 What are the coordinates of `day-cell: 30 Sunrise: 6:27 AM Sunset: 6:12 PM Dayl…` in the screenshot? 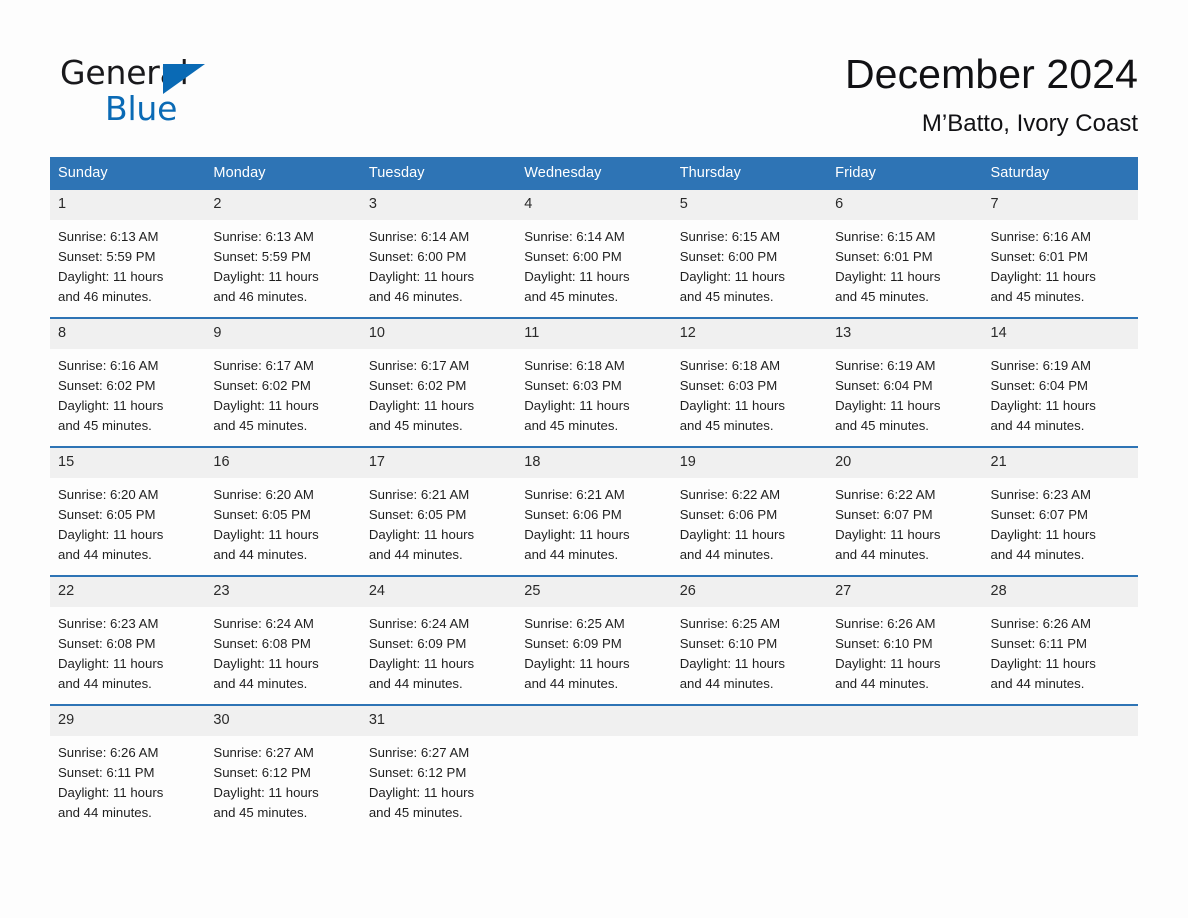 It's located at (283, 768).